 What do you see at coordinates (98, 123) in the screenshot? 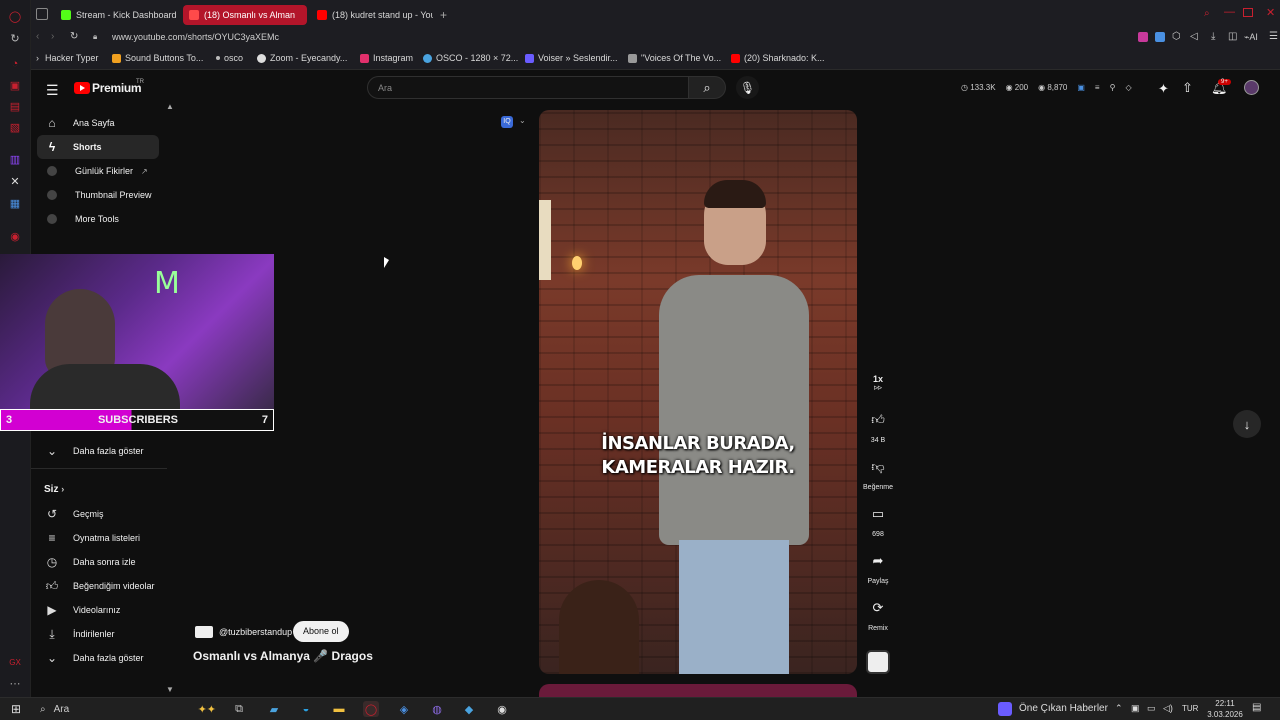
I see `sidebar-item-home: ⌂ Ana Sayfa` at bounding box center [98, 123].